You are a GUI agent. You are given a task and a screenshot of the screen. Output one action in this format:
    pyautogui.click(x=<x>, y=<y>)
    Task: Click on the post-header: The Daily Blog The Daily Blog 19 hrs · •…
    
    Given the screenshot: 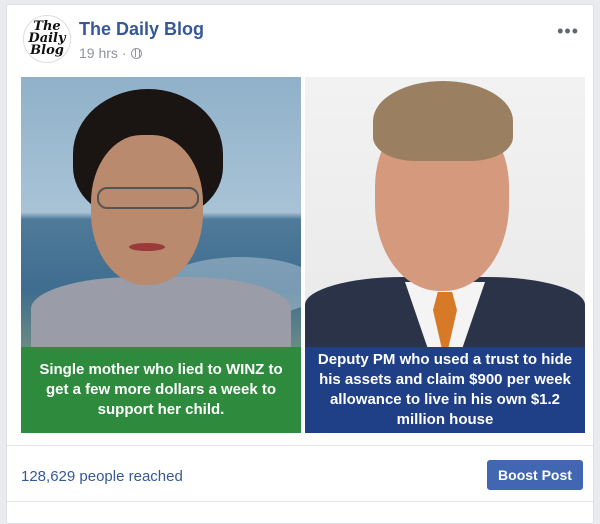 What is the action you would take?
    pyautogui.click(x=303, y=42)
    